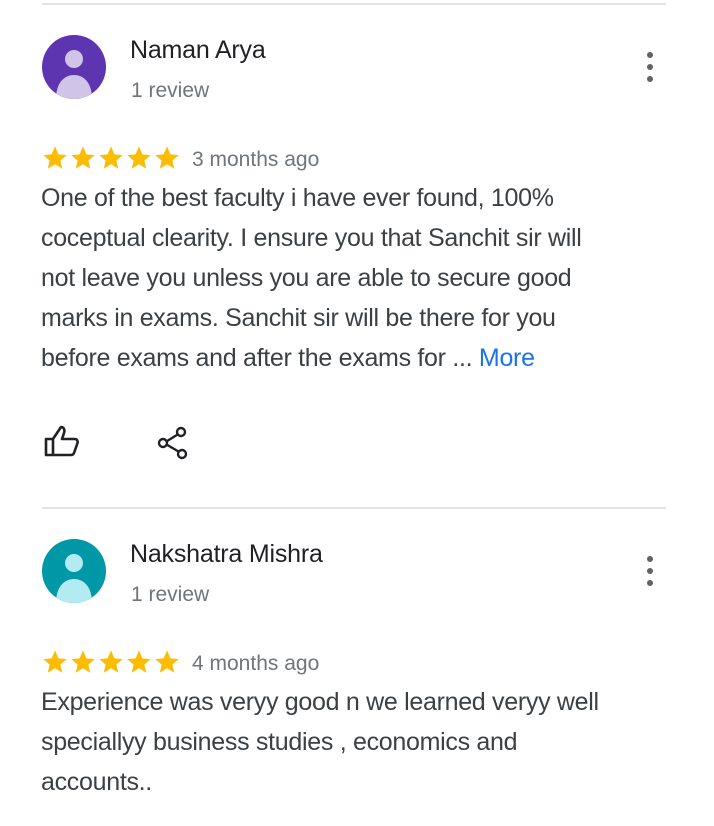  I want to click on reviewer-name: Nakshatra Mishra, so click(226, 554).